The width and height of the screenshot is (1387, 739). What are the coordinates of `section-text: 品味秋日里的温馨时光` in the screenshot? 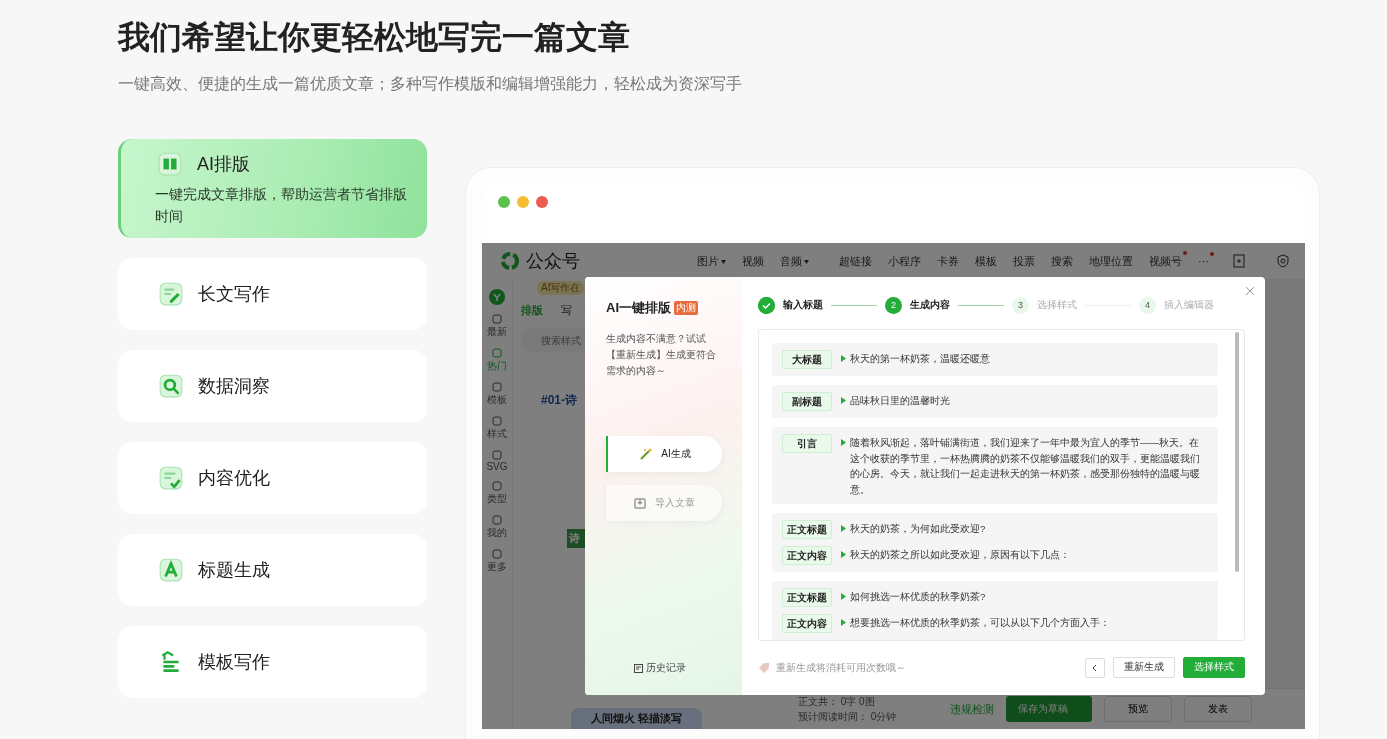 It's located at (900, 401).